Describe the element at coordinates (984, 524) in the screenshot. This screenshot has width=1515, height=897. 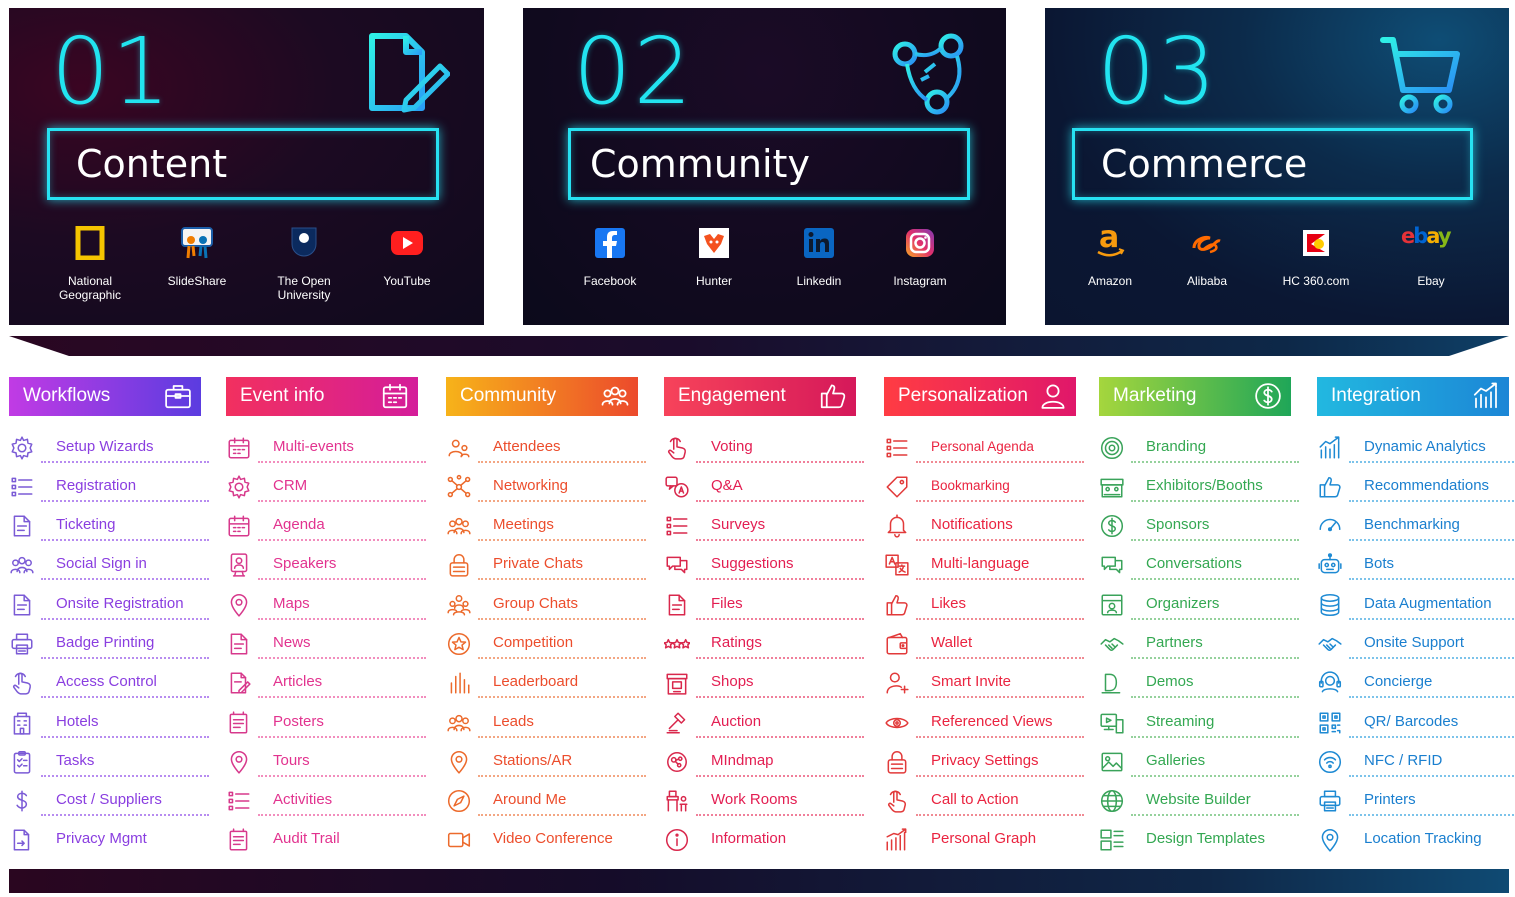
I see `feature-item: Notifications` at that location.